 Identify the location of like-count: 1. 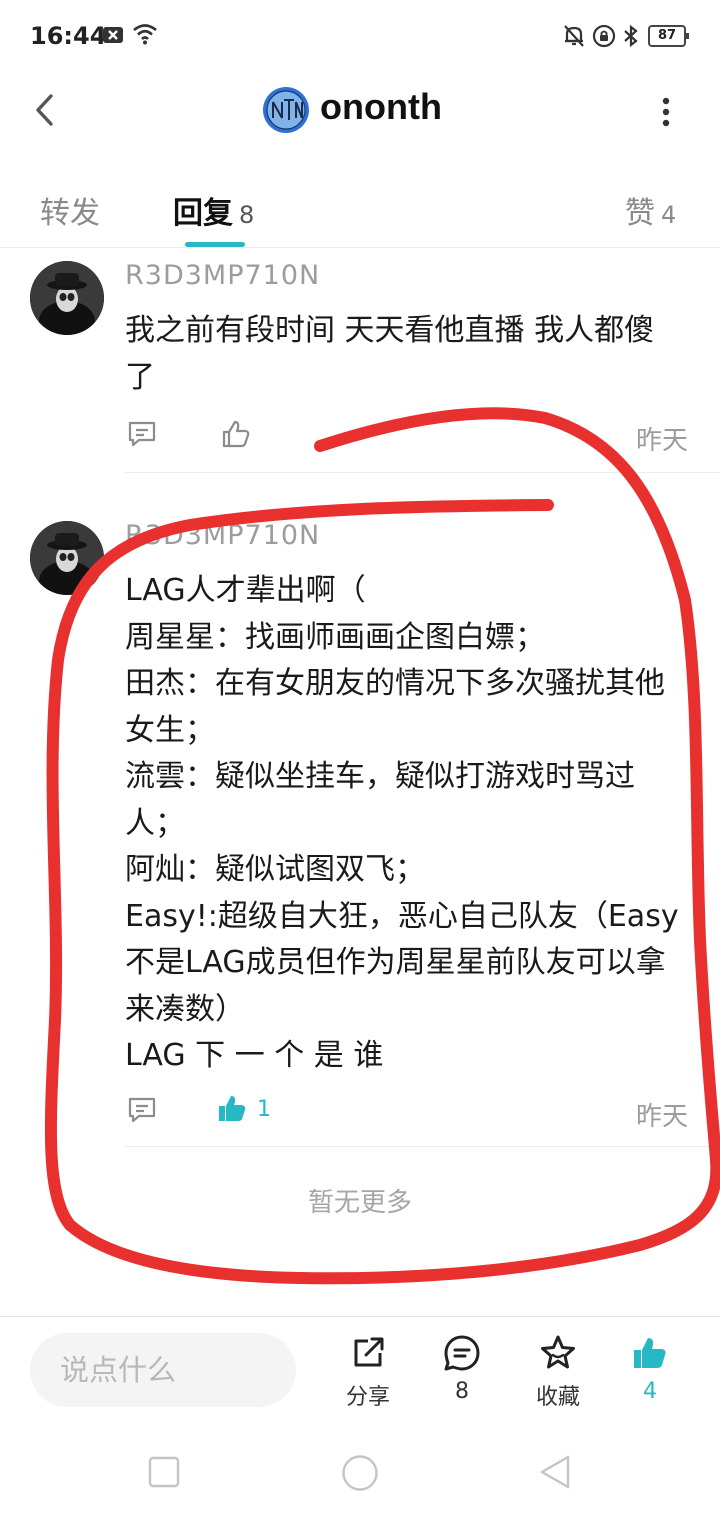
(264, 1109).